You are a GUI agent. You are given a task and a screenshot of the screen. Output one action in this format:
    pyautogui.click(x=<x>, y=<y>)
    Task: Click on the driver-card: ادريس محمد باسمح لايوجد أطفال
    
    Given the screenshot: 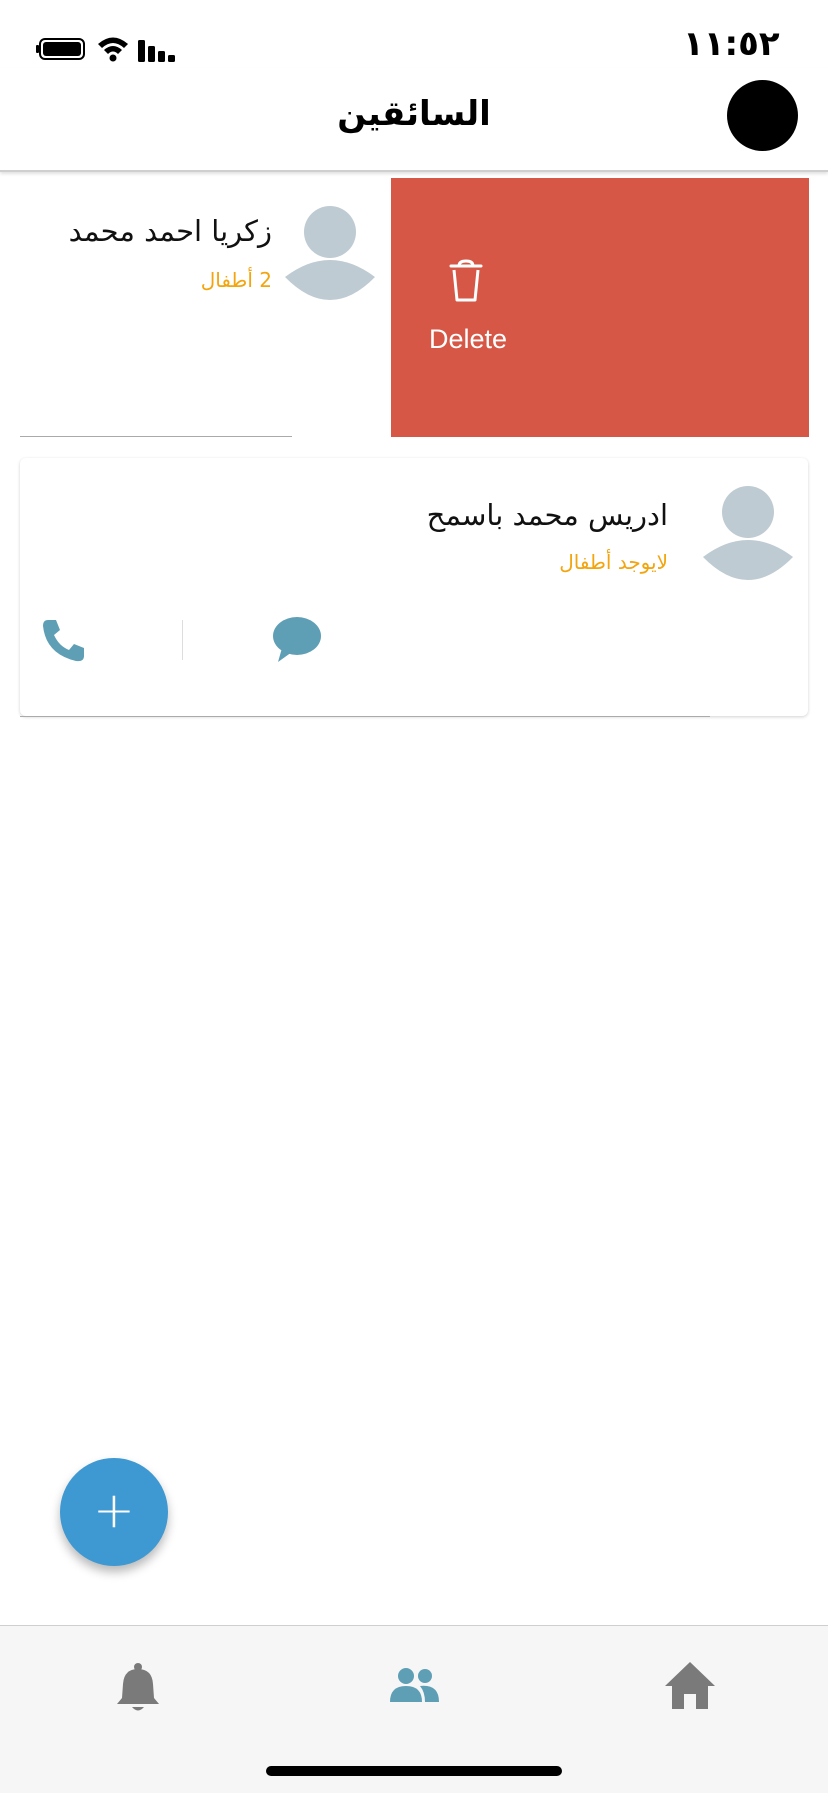 What is the action you would take?
    pyautogui.click(x=414, y=587)
    